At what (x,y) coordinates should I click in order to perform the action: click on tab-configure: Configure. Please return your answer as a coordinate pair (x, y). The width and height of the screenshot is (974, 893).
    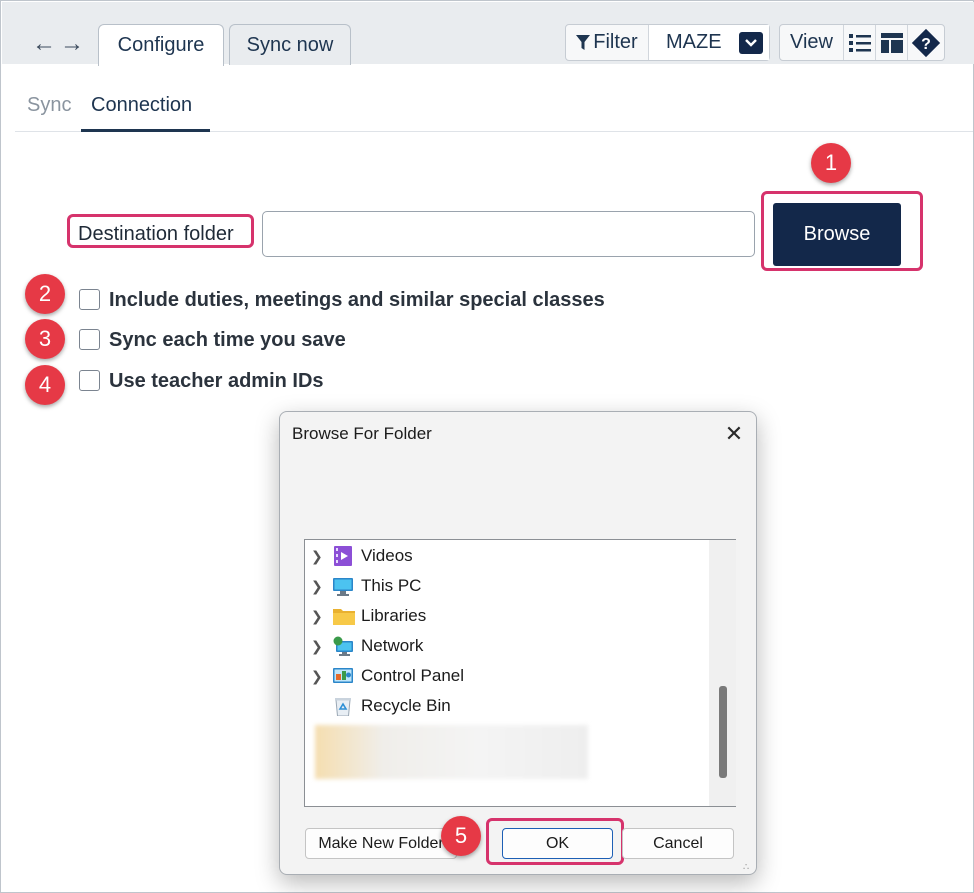
    Looking at the image, I should click on (161, 45).